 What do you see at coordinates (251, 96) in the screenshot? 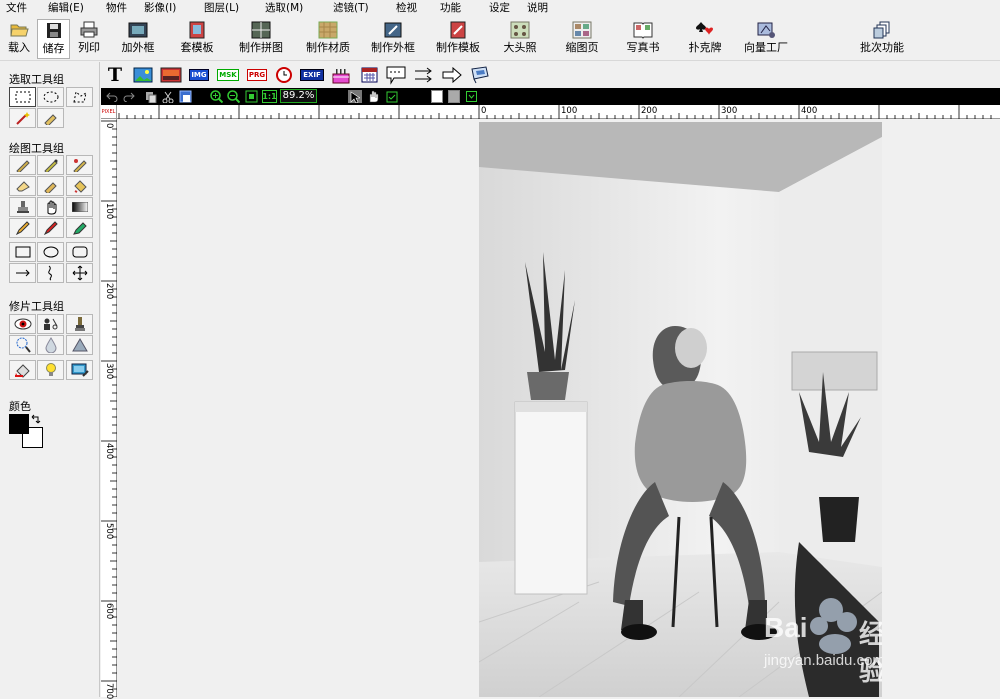
I see `fit-window-button` at bounding box center [251, 96].